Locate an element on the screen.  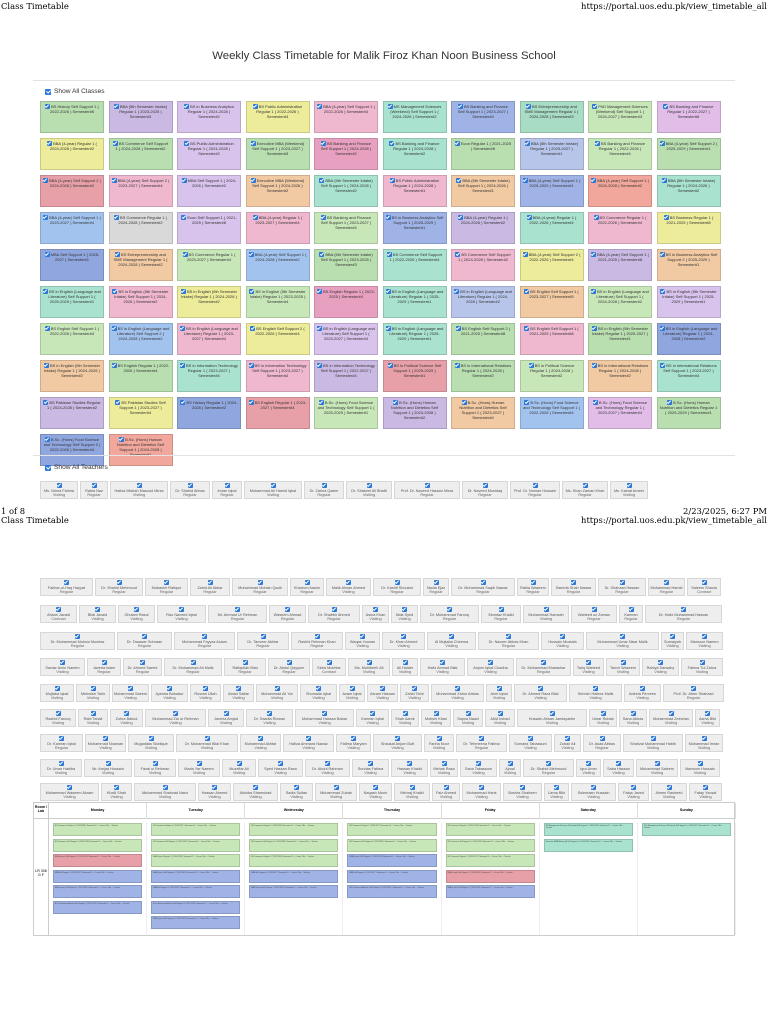
teacher-tile: Hussain Ahsan Jamlayanile Visiting is located at coordinates (552, 718).